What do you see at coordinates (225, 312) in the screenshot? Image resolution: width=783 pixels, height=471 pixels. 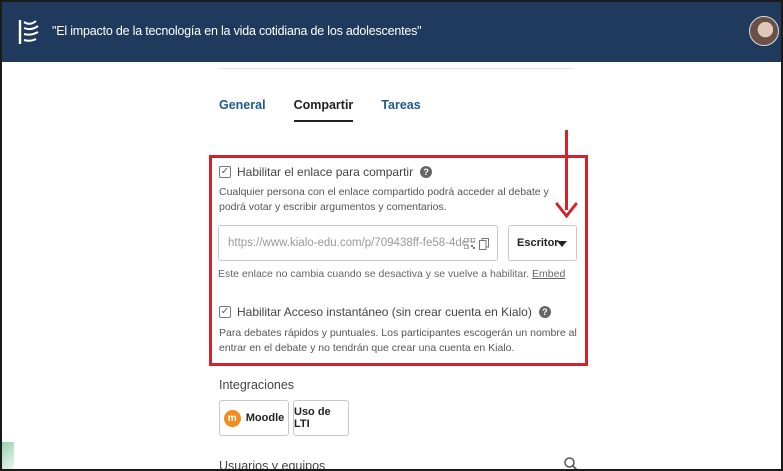 I see `instant-access-checkbox: ✓` at bounding box center [225, 312].